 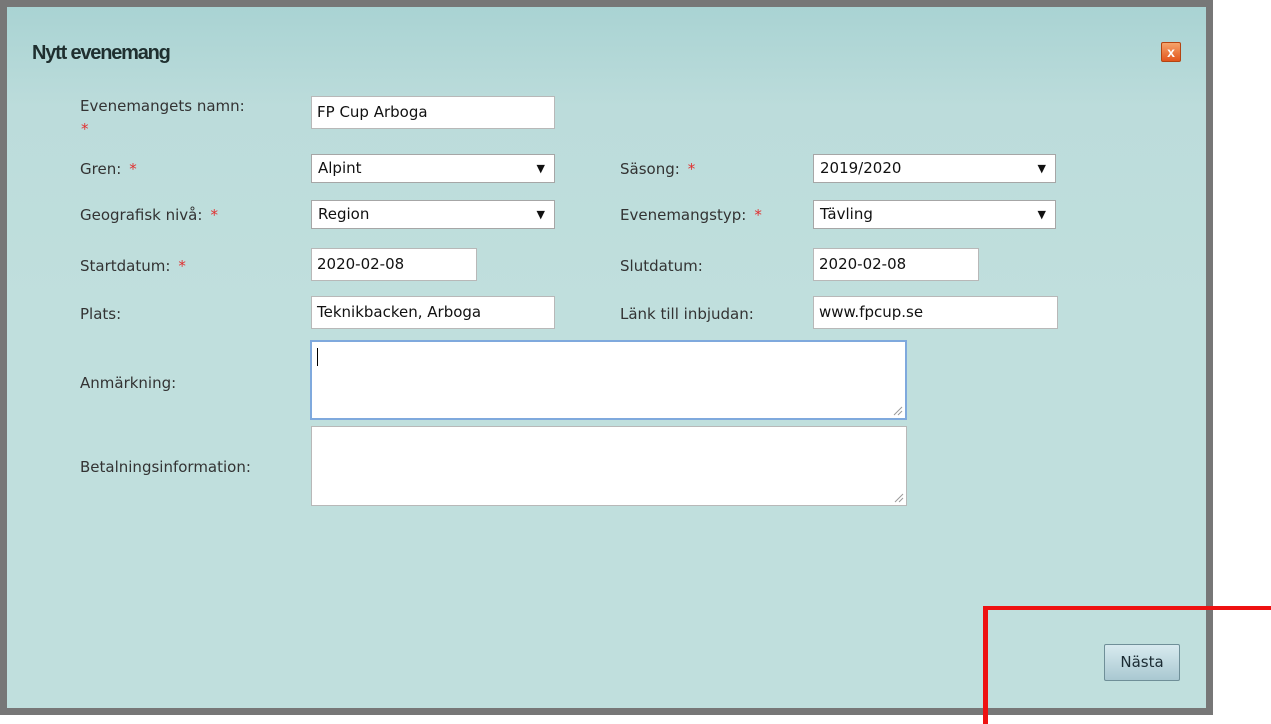 What do you see at coordinates (691, 169) in the screenshot?
I see `sasong-required-marker: *` at bounding box center [691, 169].